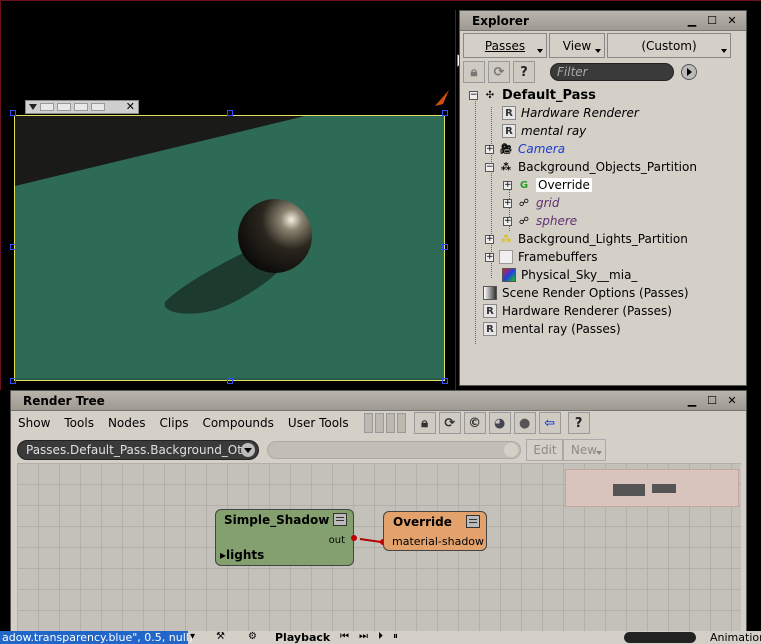  What do you see at coordinates (79, 423) in the screenshot?
I see `menu-tools: Tools` at bounding box center [79, 423].